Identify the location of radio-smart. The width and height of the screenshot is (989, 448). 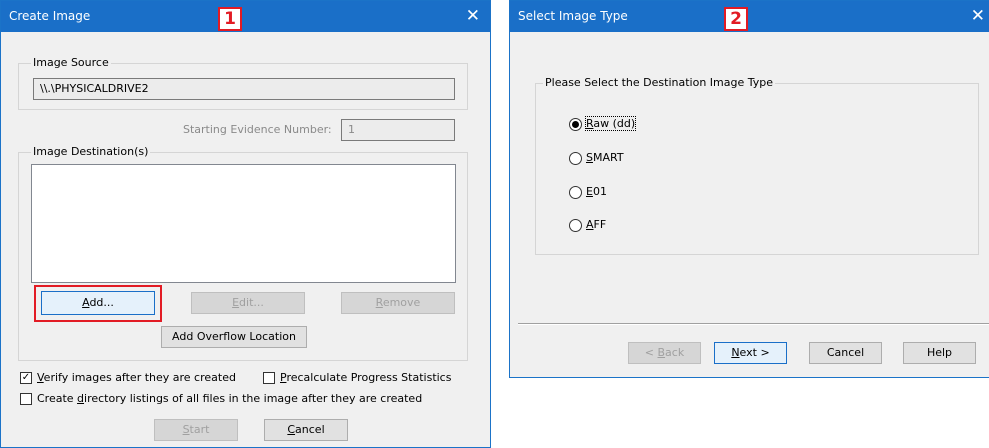
(575, 158).